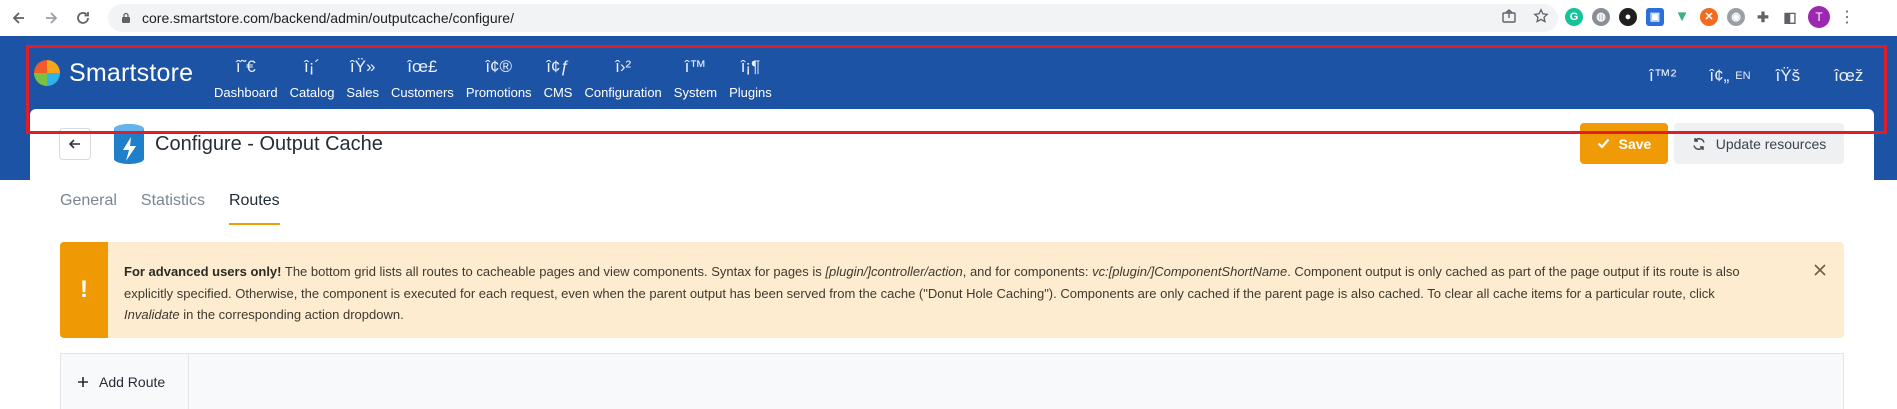 This screenshot has width=1897, height=409. What do you see at coordinates (1763, 17) in the screenshot?
I see `puzzle-icon: ✚` at bounding box center [1763, 17].